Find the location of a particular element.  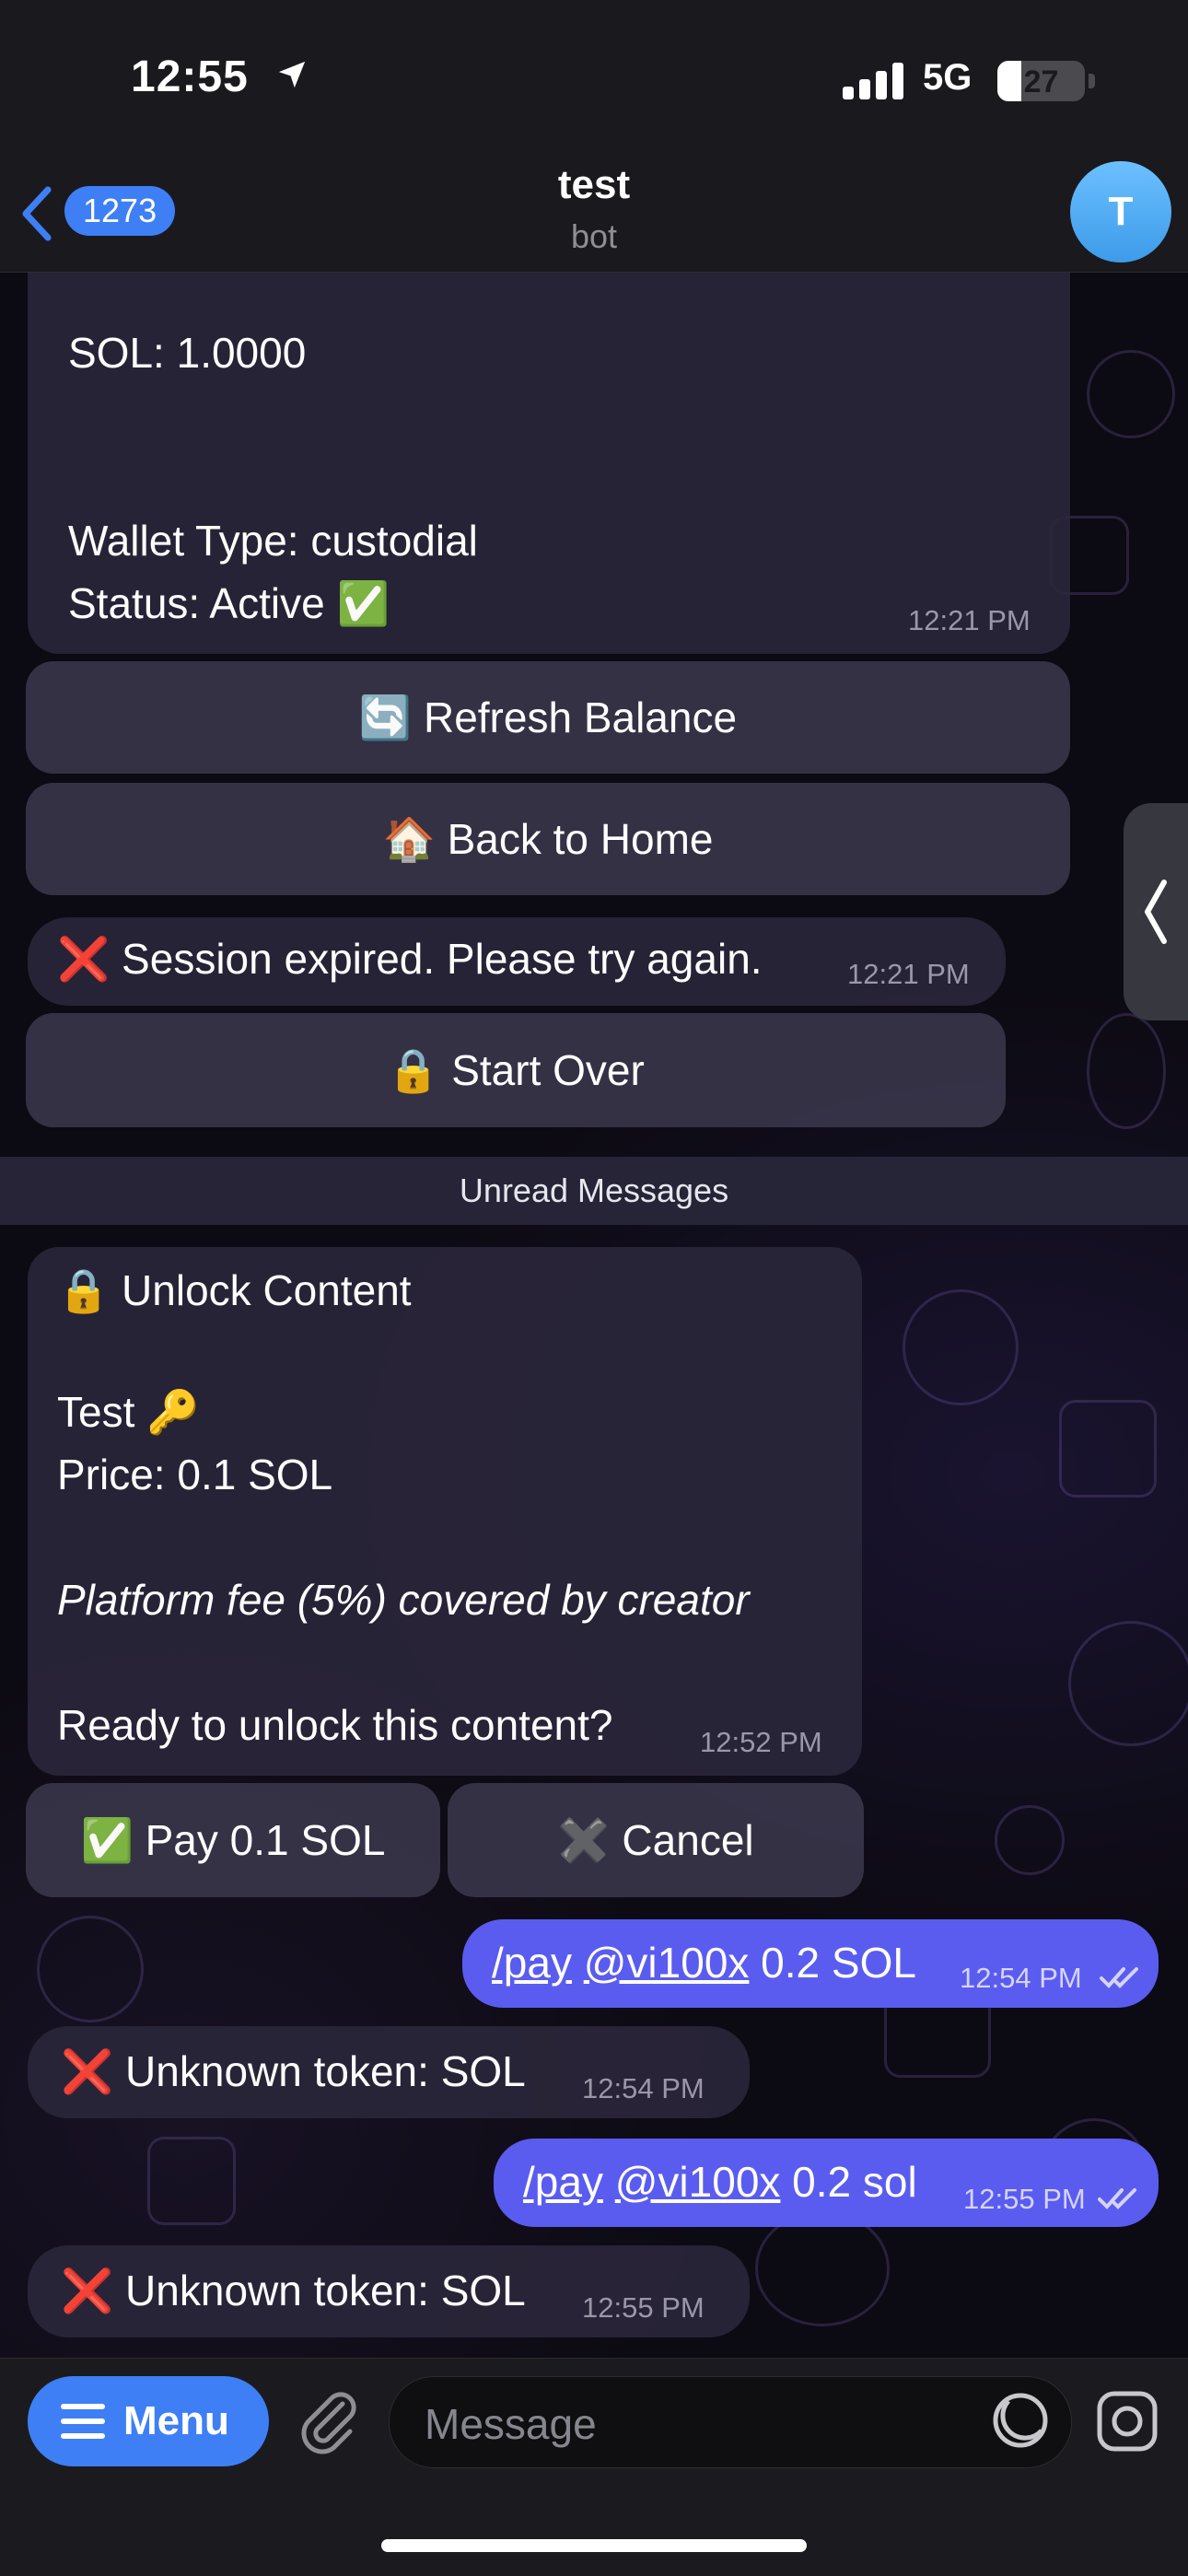

battery-percentage: 27 is located at coordinates (1041, 81).